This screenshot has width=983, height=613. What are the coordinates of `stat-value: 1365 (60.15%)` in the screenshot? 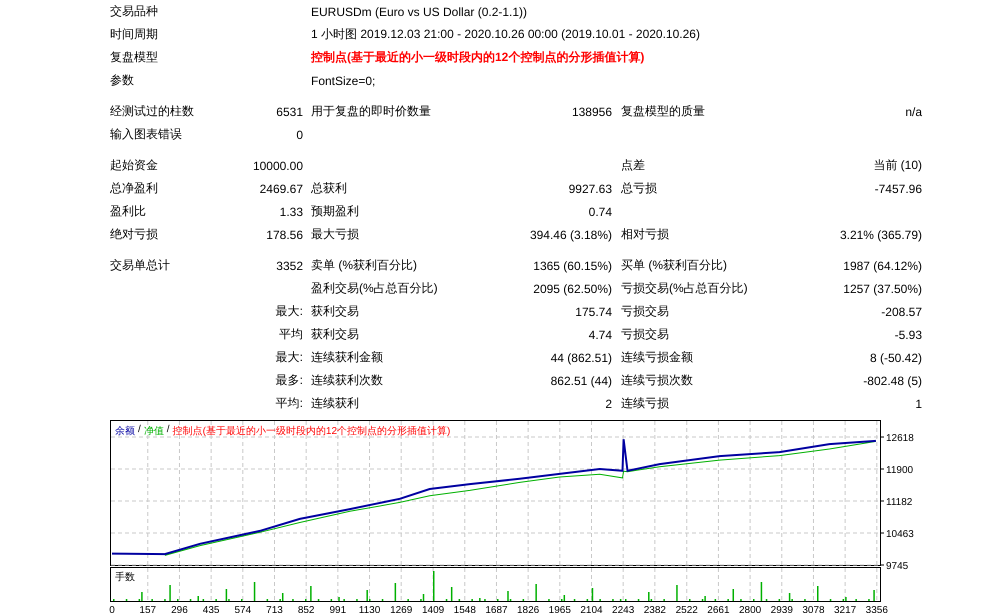 It's located at (572, 265).